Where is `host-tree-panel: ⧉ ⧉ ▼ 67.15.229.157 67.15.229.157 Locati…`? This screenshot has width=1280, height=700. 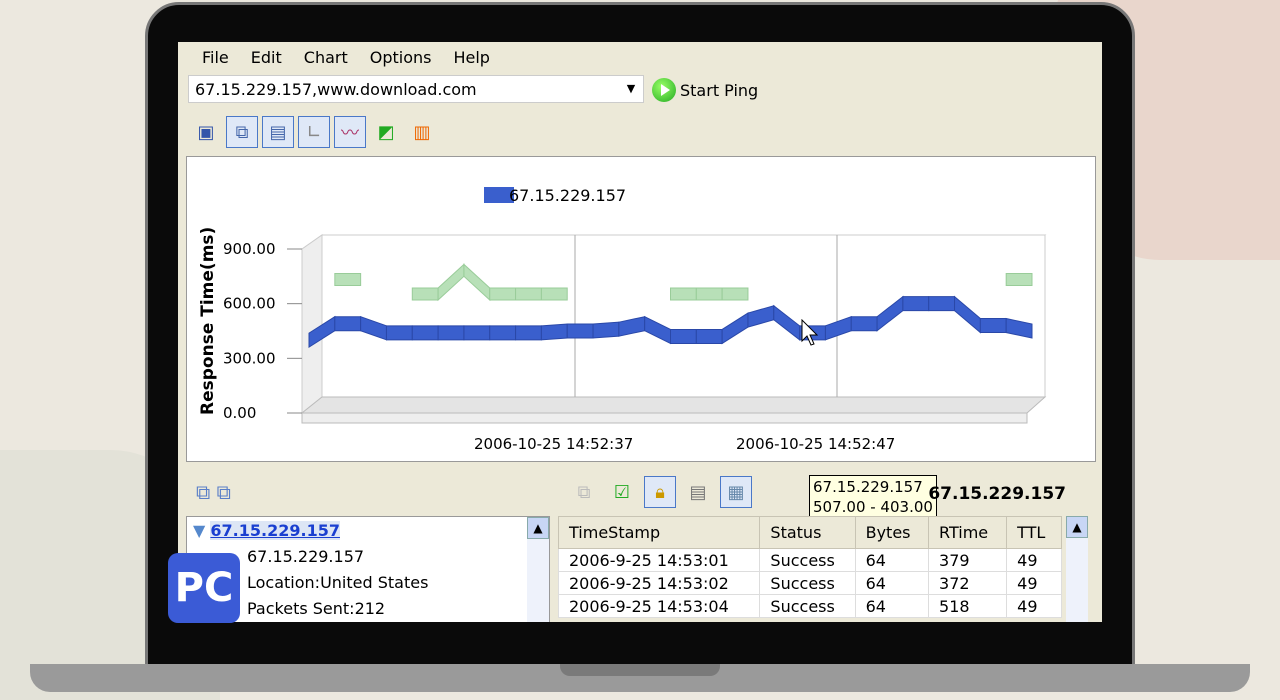 host-tree-panel: ⧉ ⧉ ▼ 67.15.229.157 67.15.229.157 Locati… is located at coordinates (368, 546).